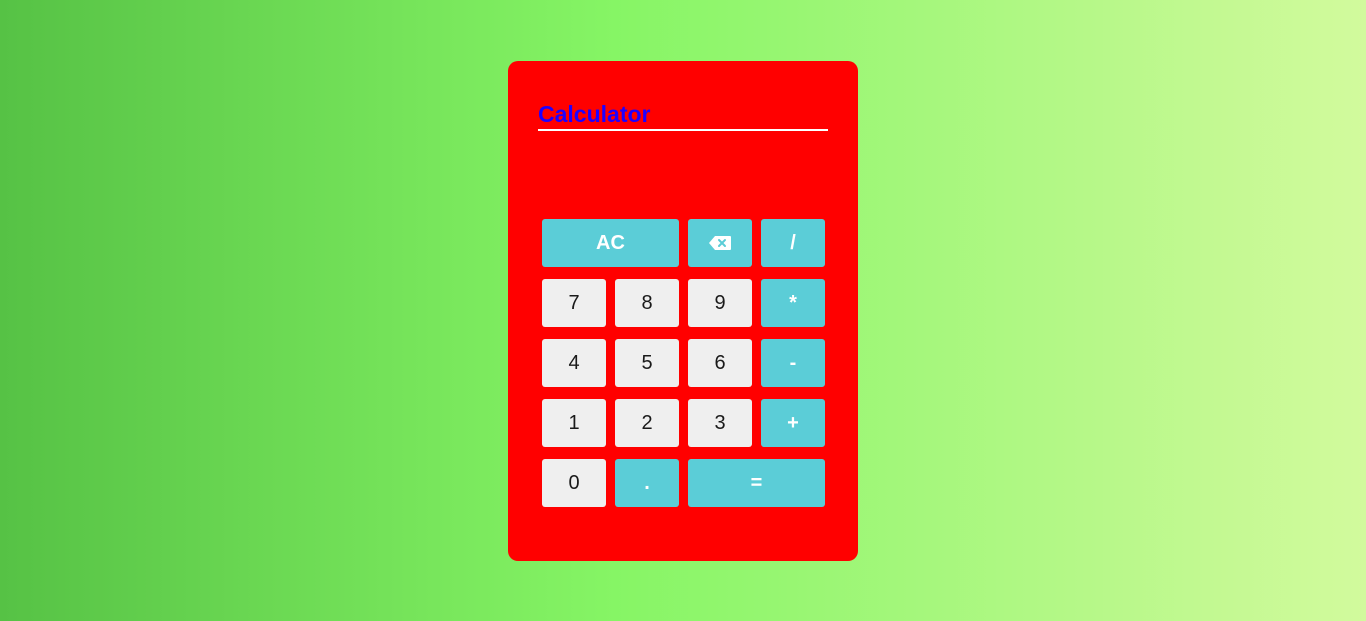  Describe the element at coordinates (574, 483) in the screenshot. I see `digit-0-button: 0` at that location.